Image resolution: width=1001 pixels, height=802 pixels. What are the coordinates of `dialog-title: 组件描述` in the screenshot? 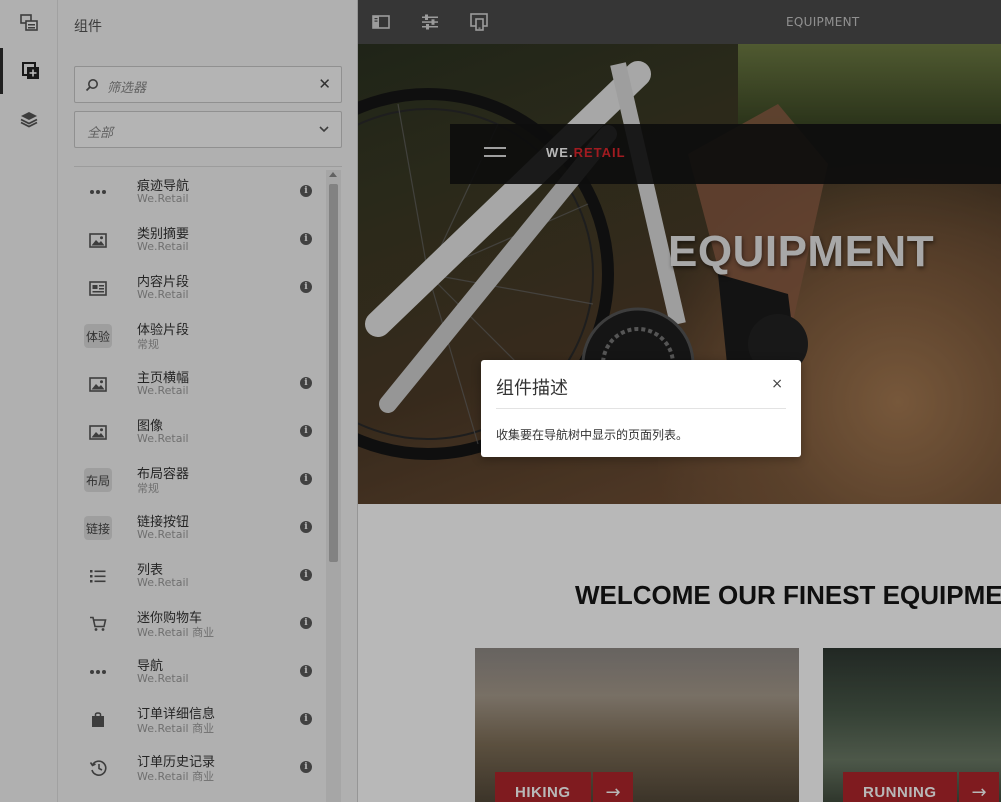 It's located at (532, 388).